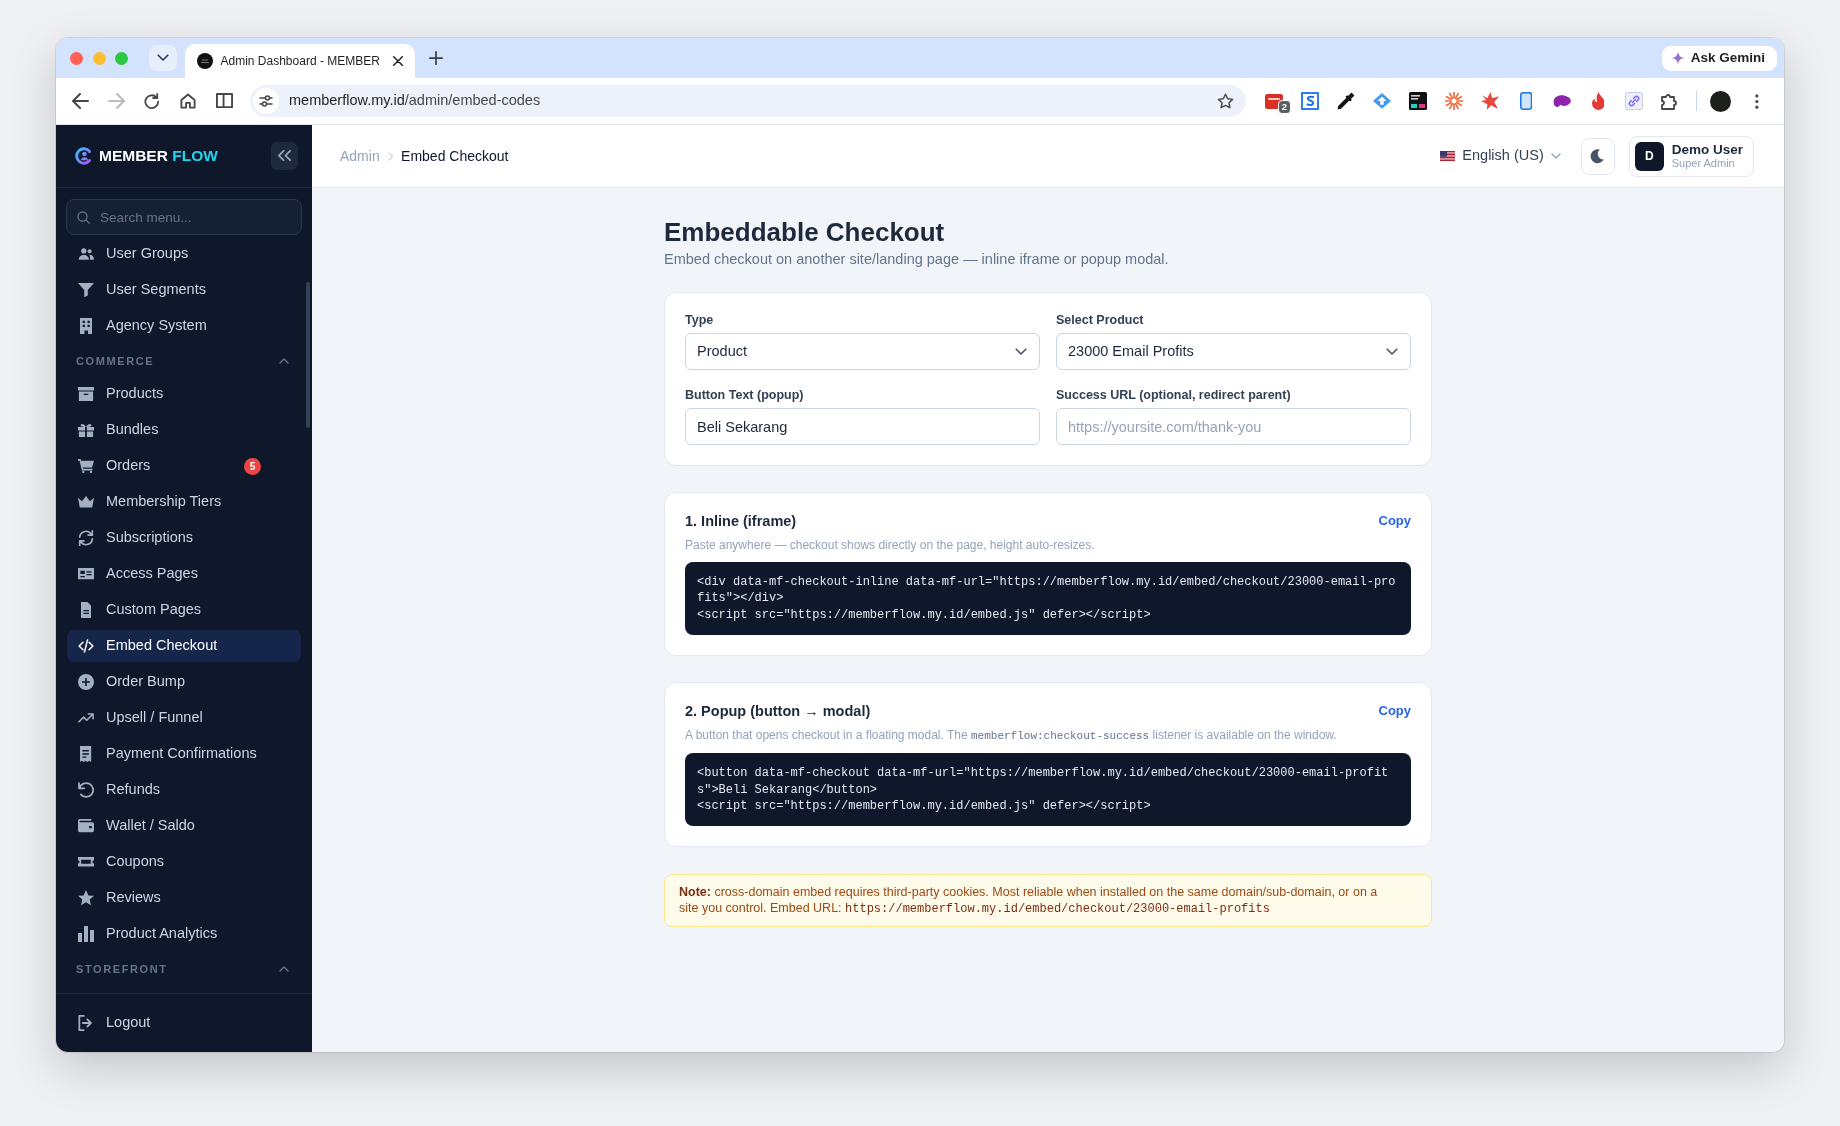 This screenshot has width=1840, height=1126. I want to click on spiky-emblem-icon, so click(1490, 101).